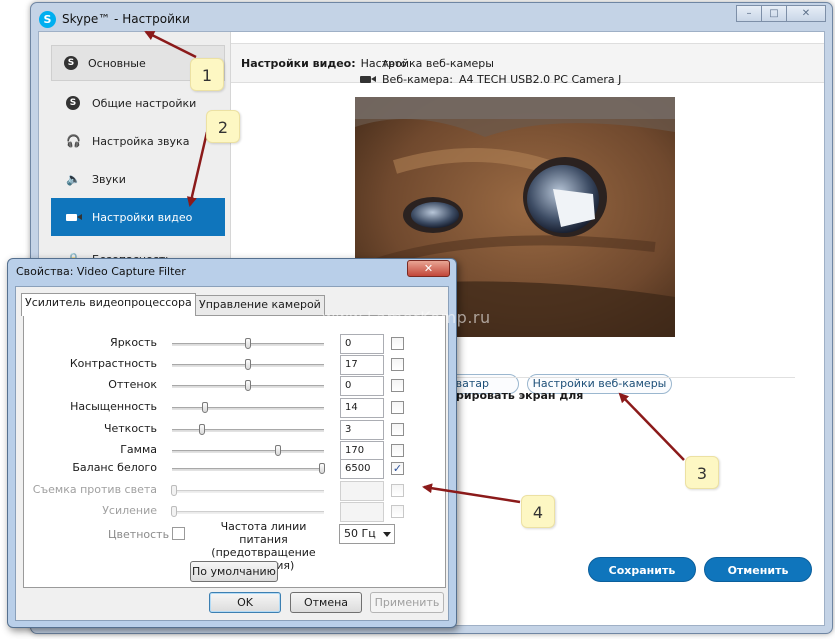  I want to click on apply-button: Применить, so click(407, 602).